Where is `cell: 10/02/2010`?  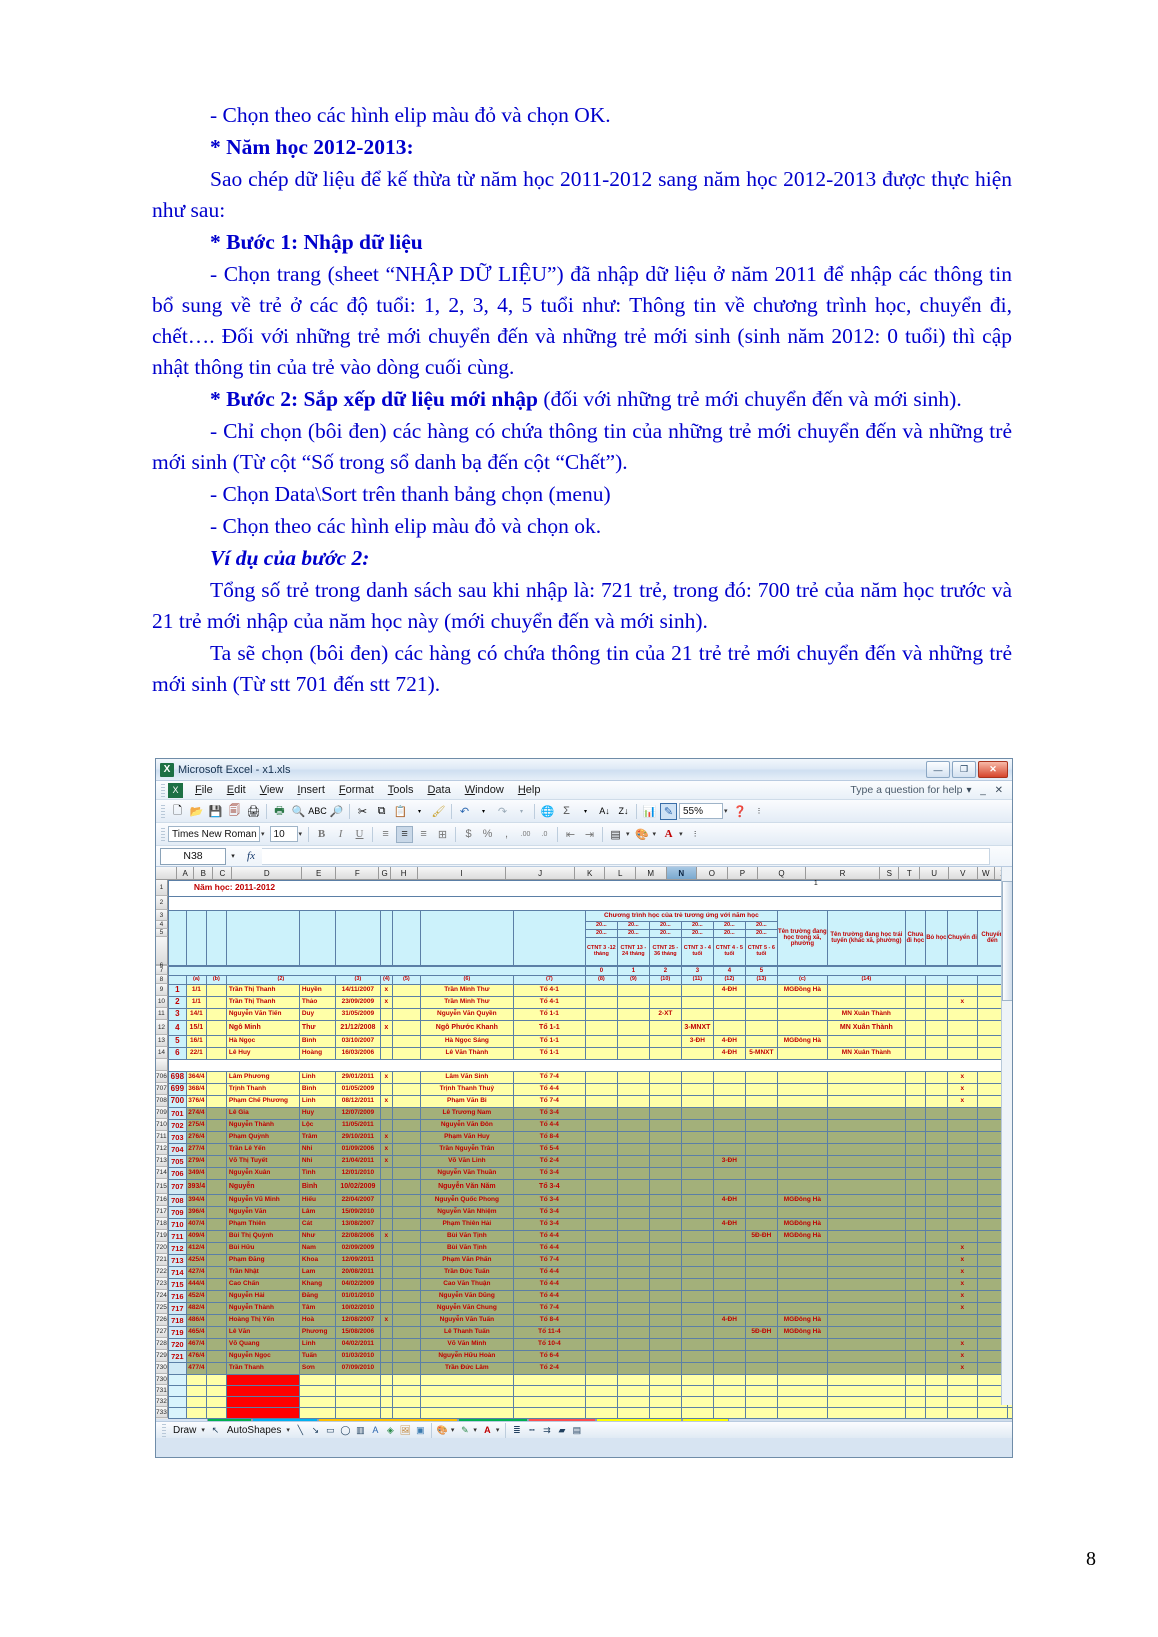 cell: 10/02/2010 is located at coordinates (357, 1308).